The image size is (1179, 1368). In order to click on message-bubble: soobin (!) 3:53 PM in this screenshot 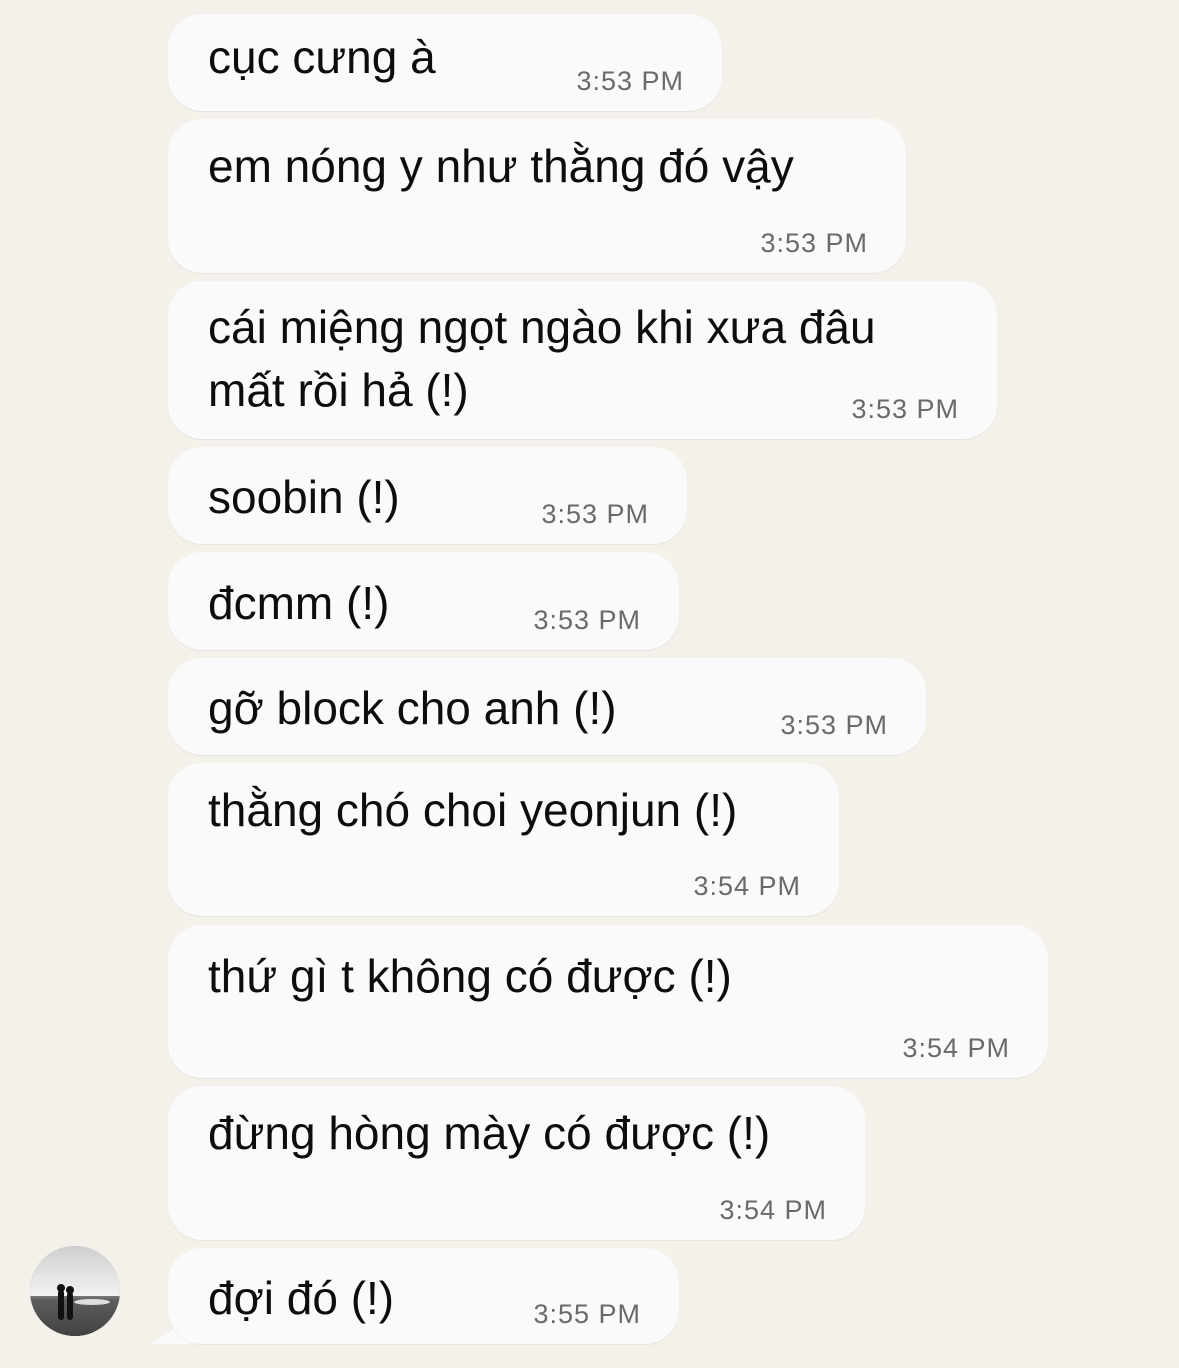, I will do `click(427, 495)`.